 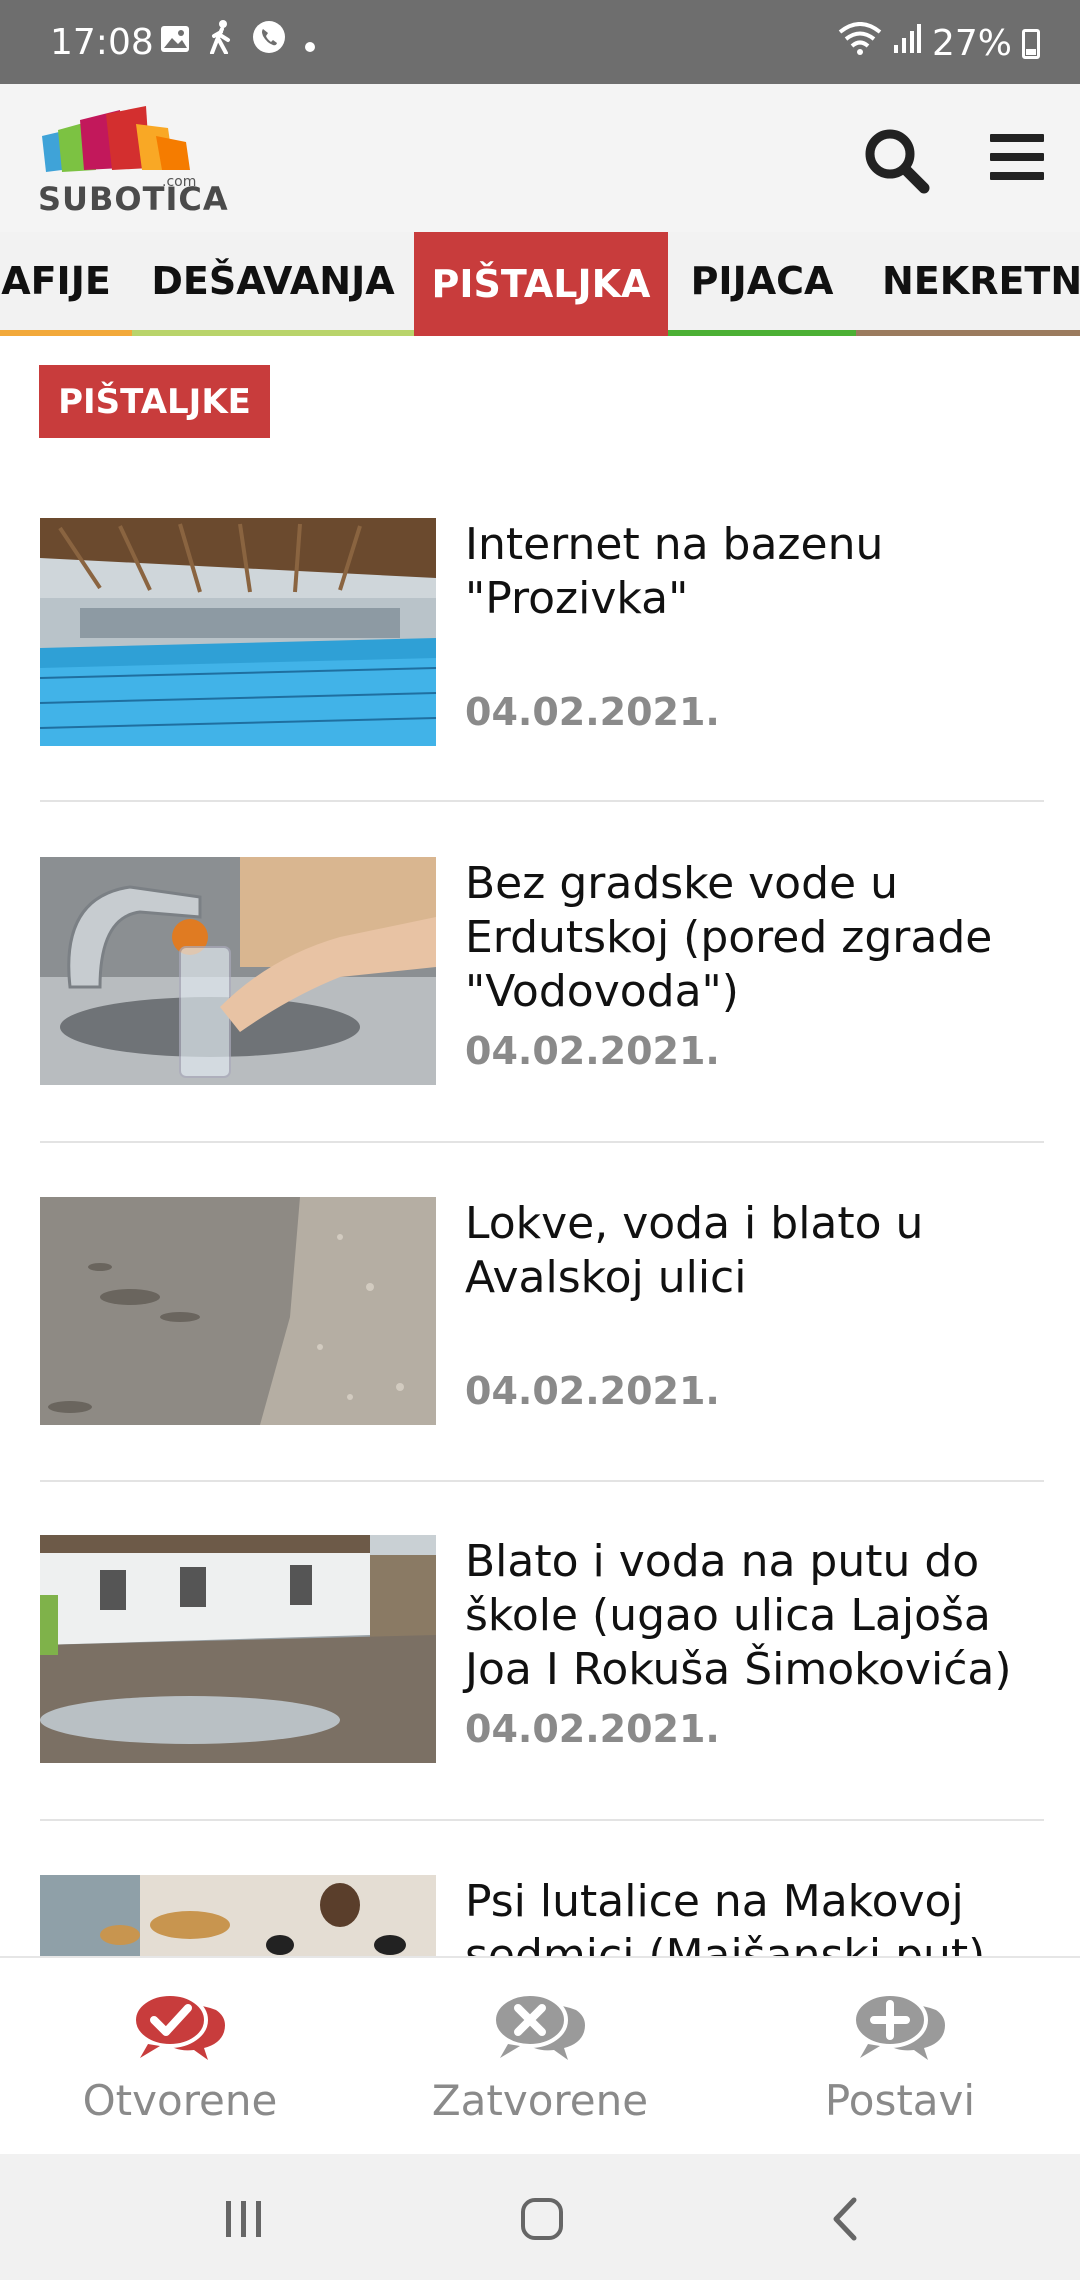 I want to click on home-icon, so click(x=542, y=2219).